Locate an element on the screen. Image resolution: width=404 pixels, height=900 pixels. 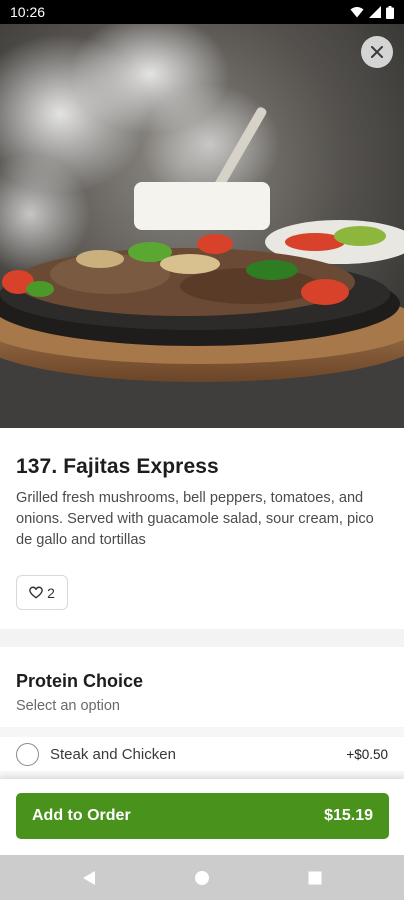
recents-button is located at coordinates (315, 878).